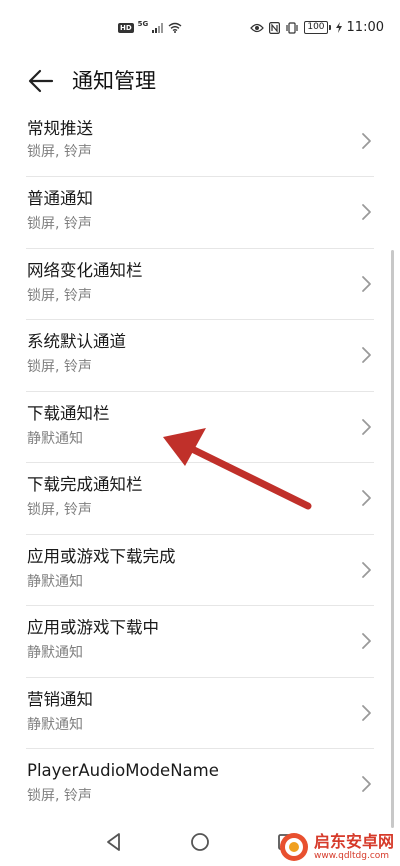  I want to click on channel-item: 应用或游戏下载完成 静默通知, so click(200, 570).